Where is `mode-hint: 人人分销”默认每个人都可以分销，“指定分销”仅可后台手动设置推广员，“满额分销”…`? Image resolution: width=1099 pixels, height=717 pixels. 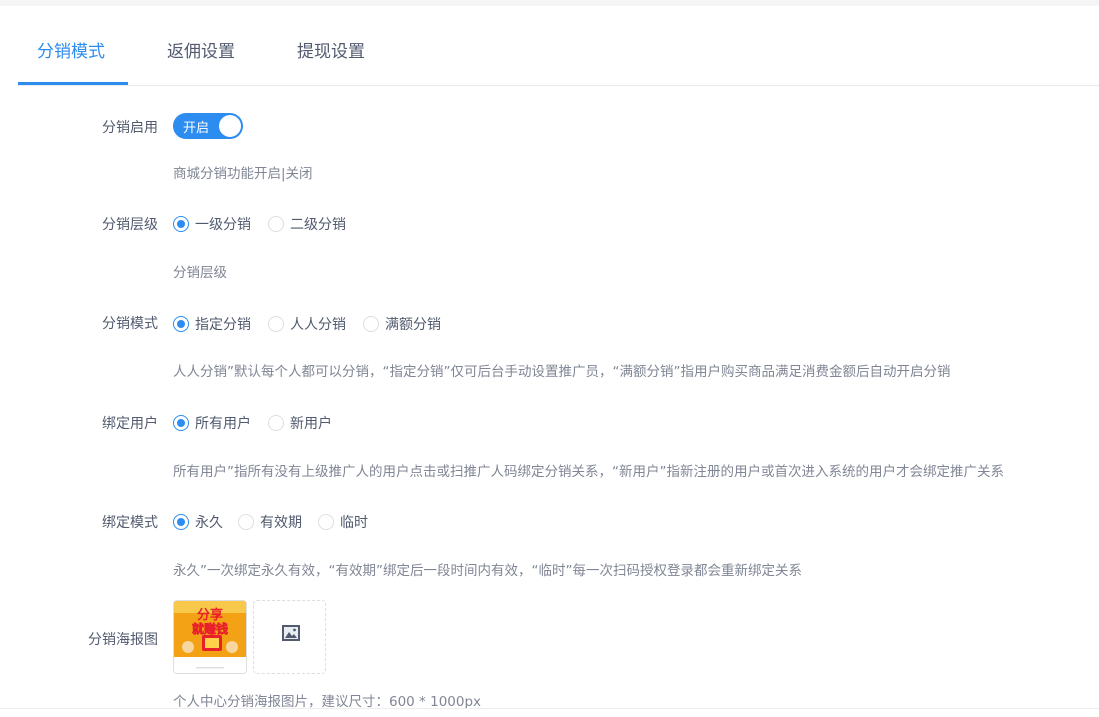 mode-hint: 人人分销”默认每个人都可以分销，“指定分销”仅可后台手动设置推广员，“满额分销”… is located at coordinates (562, 372).